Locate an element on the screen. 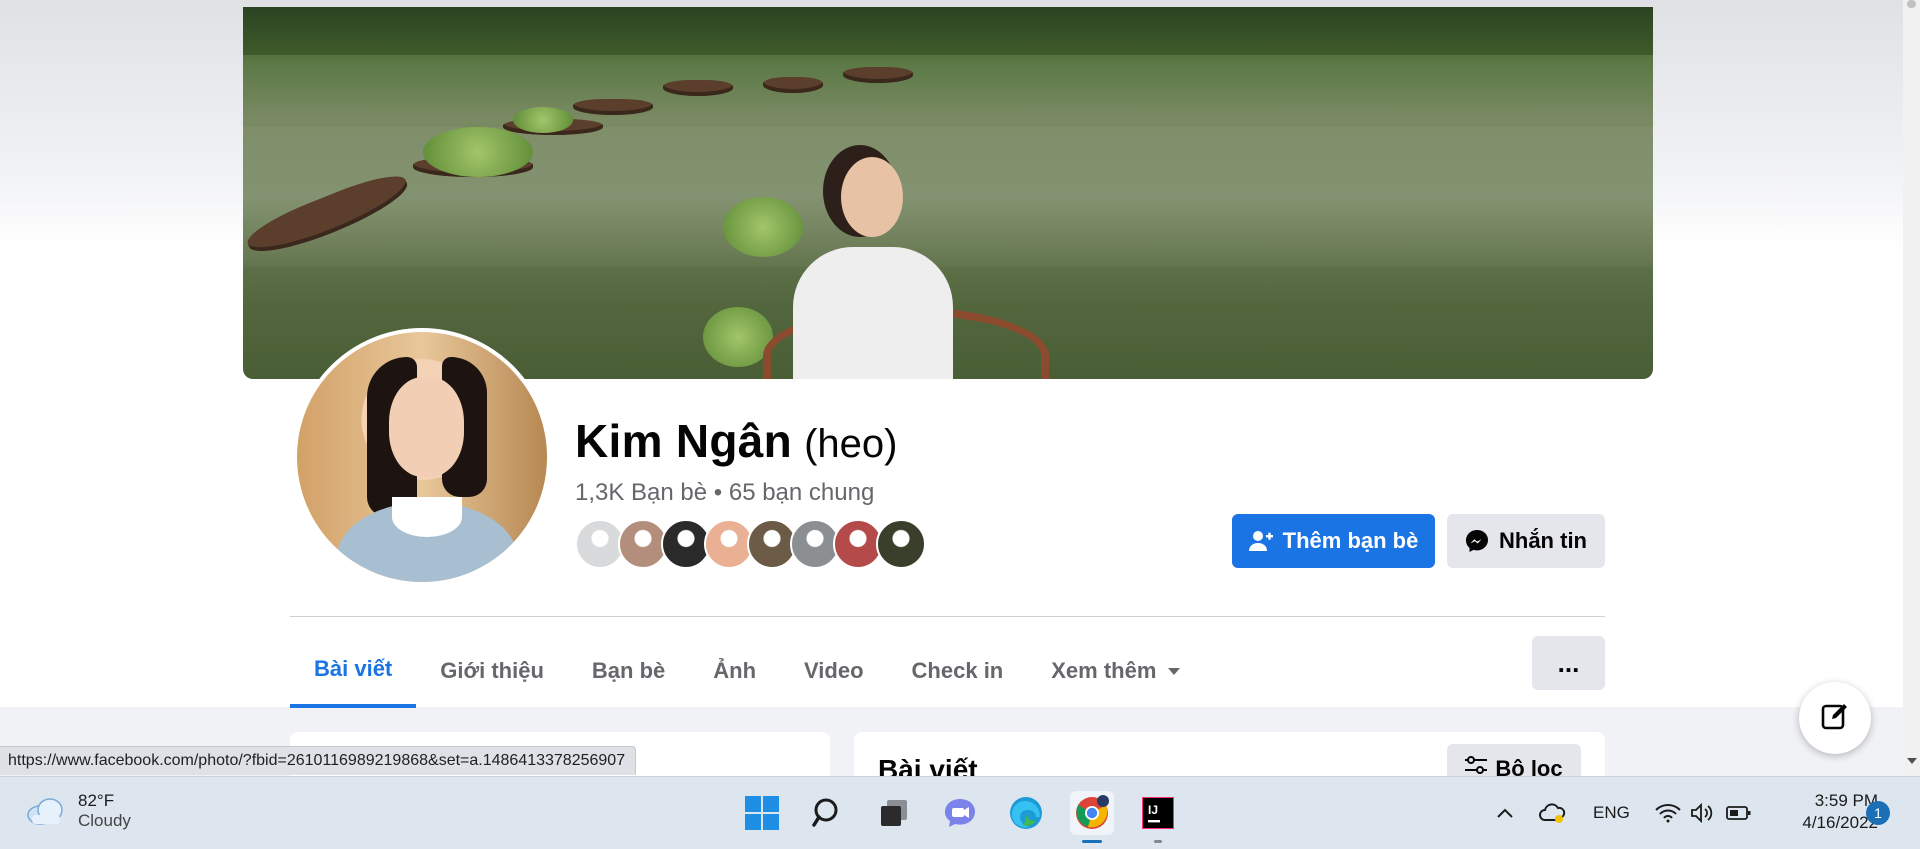 Image resolution: width=1920 pixels, height=849 pixels. notification-badge: 1 is located at coordinates (1878, 813).